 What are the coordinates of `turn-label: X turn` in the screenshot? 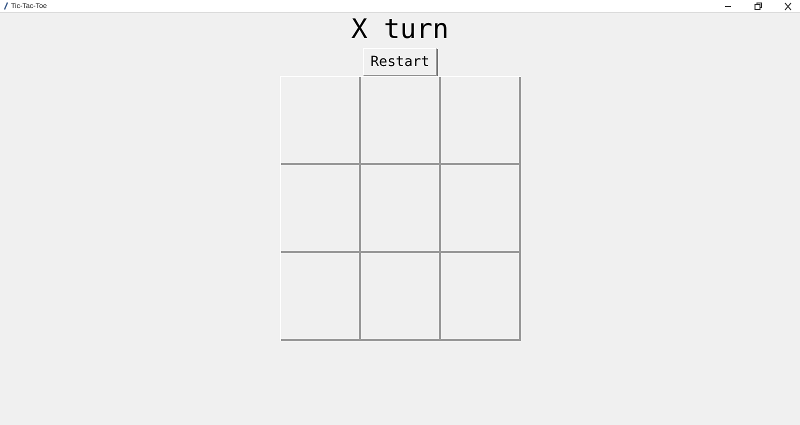 It's located at (400, 30).